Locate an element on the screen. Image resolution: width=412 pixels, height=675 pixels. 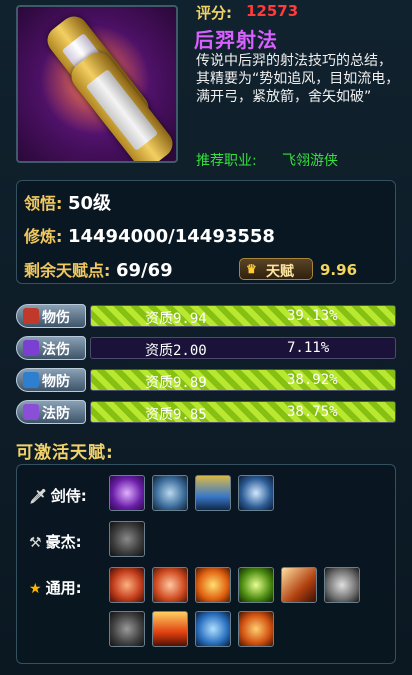
comprehension-label: 领悟: is located at coordinates (43, 203).